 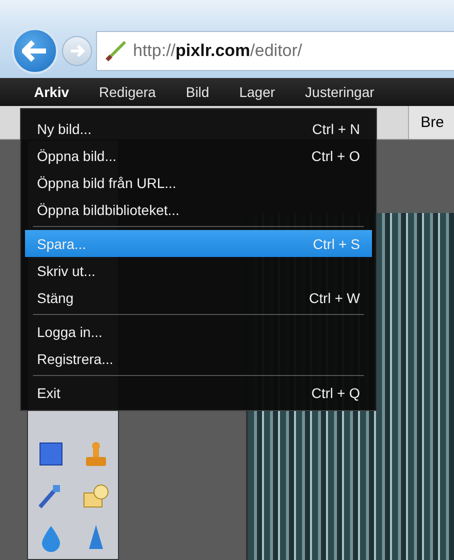 I want to click on back-arrow-icon, so click(x=35, y=51).